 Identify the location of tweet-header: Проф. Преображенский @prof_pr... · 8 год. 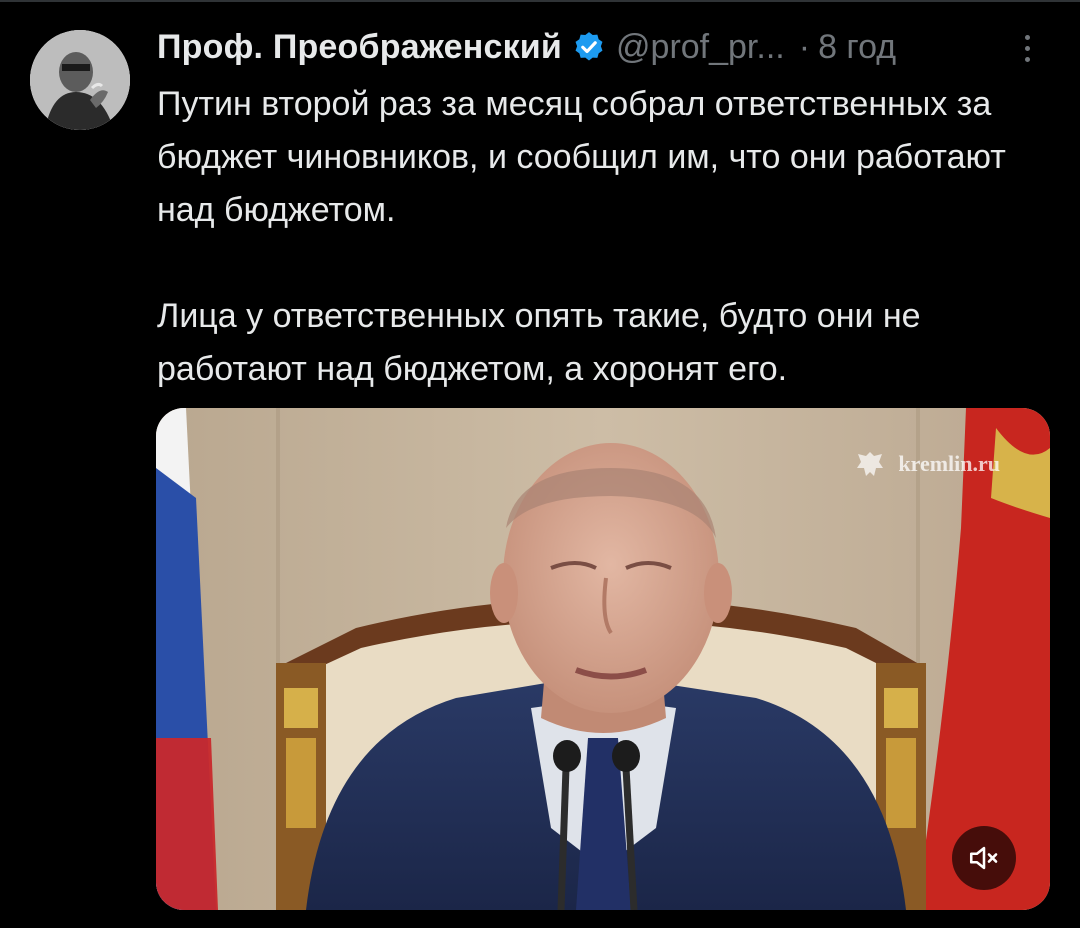
(607, 47).